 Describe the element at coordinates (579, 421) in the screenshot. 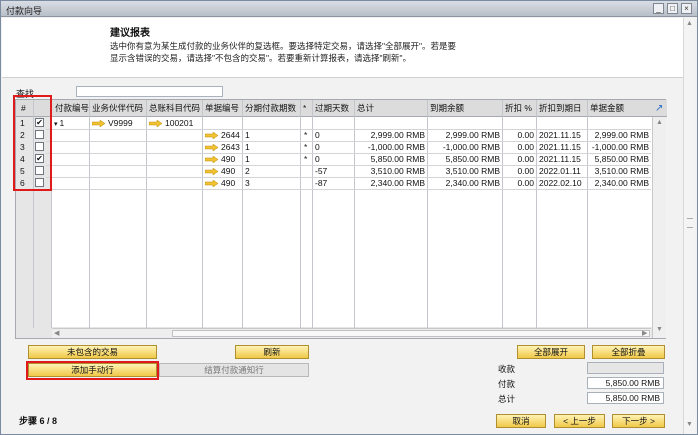

I see `back-button: < 上一步` at that location.